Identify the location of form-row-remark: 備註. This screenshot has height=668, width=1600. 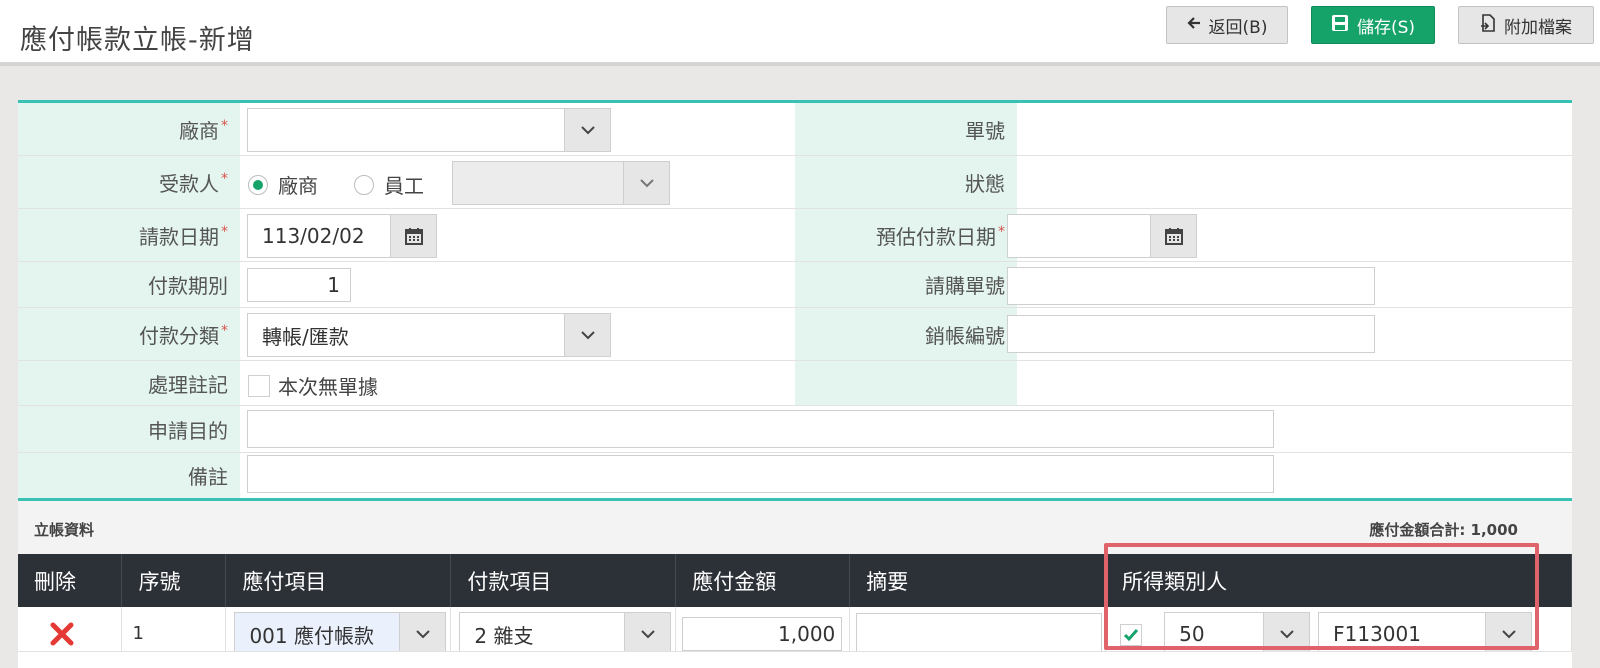
(795, 475).